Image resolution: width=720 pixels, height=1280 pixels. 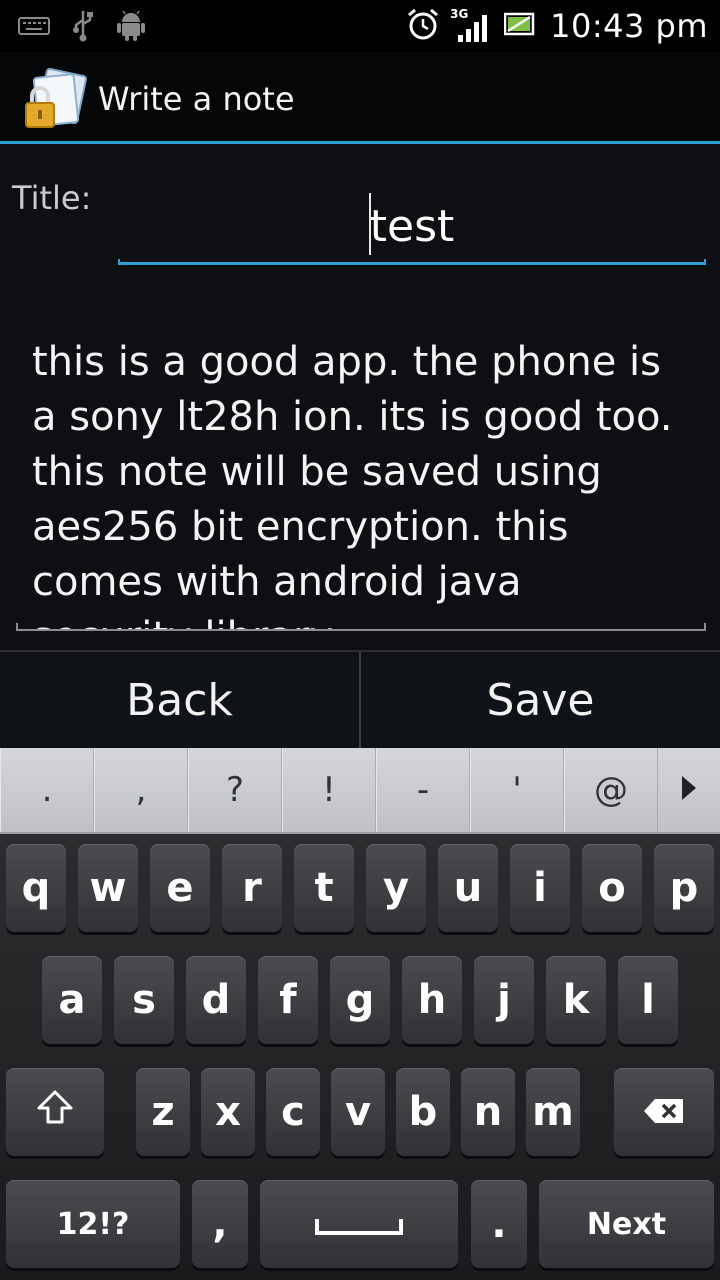 I want to click on usb-icon, so click(x=83, y=28).